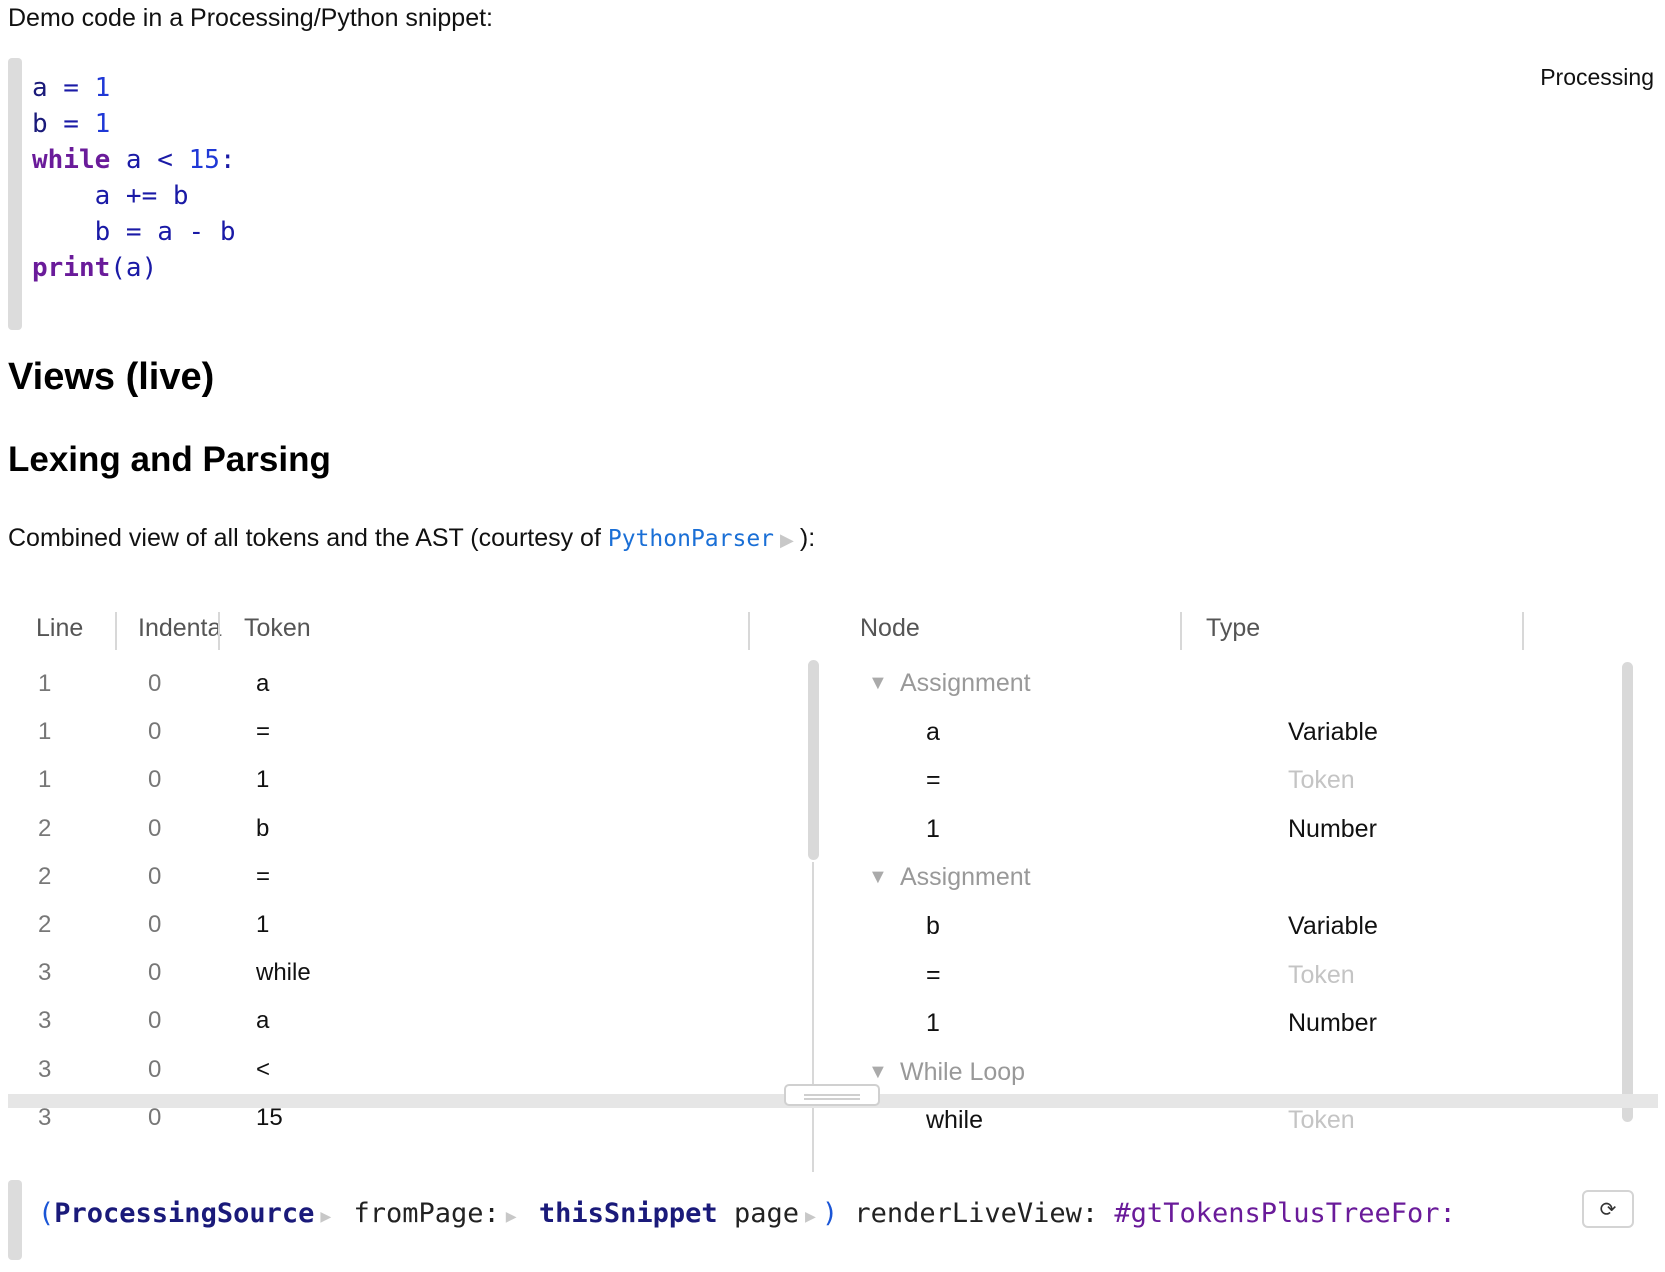 This screenshot has height=1272, width=1665. I want to click on refresh-button: ⟳, so click(1608, 1209).